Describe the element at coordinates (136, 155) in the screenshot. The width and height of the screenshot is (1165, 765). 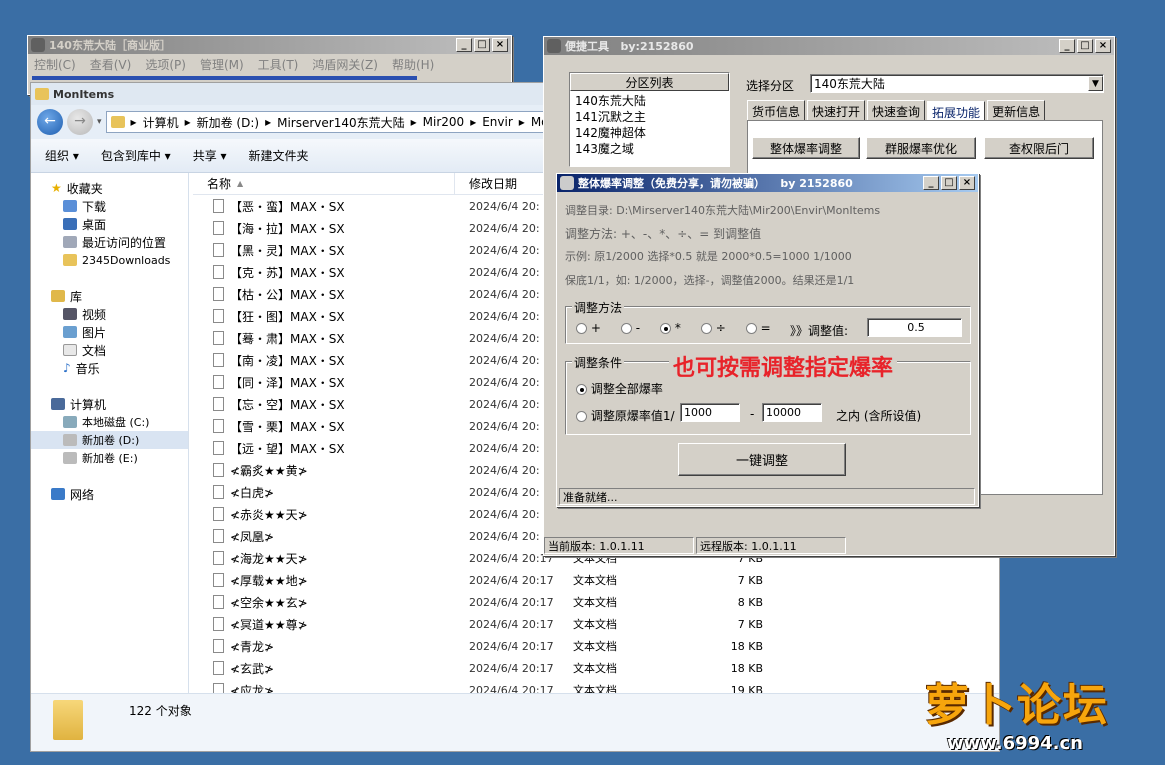
I see `include-library-button: 包含到库中 ▾` at that location.